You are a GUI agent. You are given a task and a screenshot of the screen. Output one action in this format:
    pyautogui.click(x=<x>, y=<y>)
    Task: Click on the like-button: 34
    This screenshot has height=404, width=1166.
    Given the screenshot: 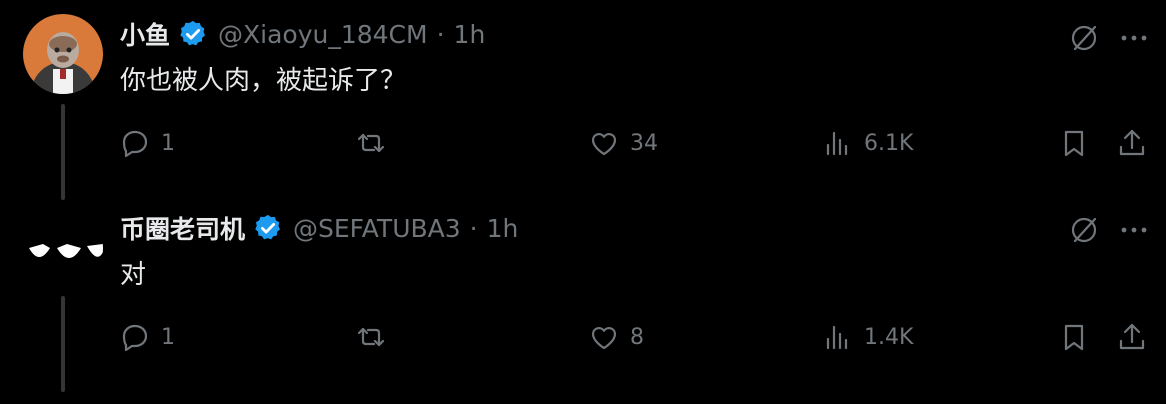 What is the action you would take?
    pyautogui.click(x=623, y=143)
    